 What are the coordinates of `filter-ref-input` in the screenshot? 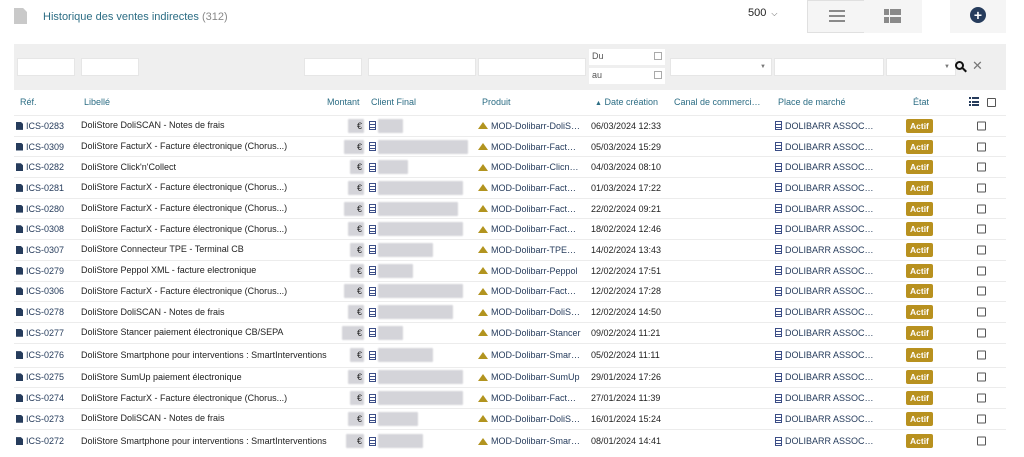 It's located at (46, 67).